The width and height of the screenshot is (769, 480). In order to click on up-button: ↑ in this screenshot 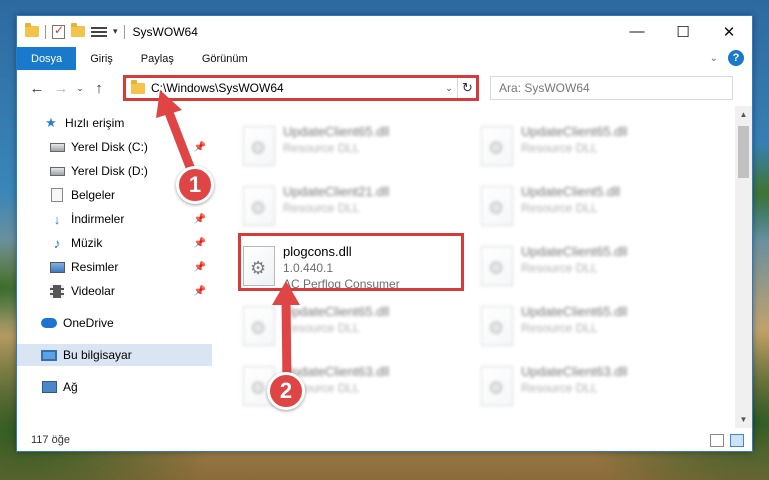, I will do `click(99, 88)`.